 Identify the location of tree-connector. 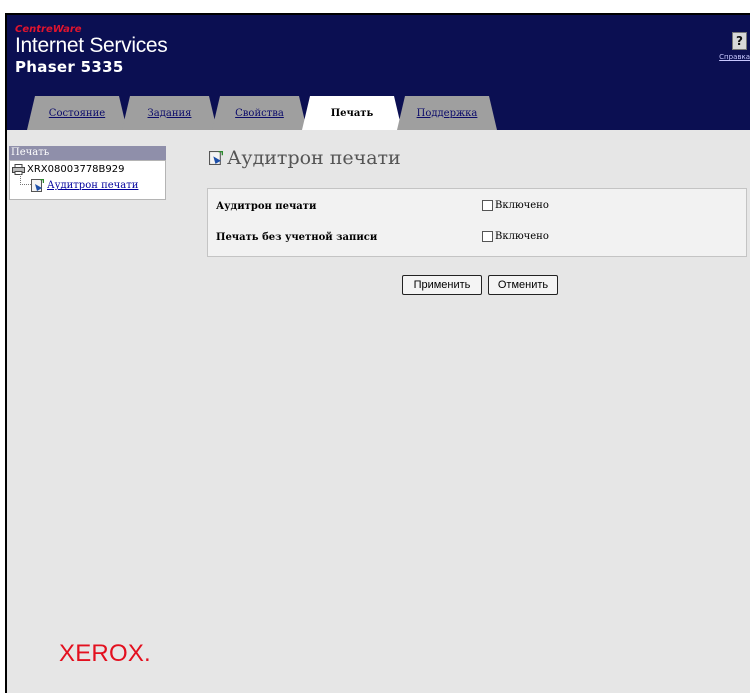
(25, 179).